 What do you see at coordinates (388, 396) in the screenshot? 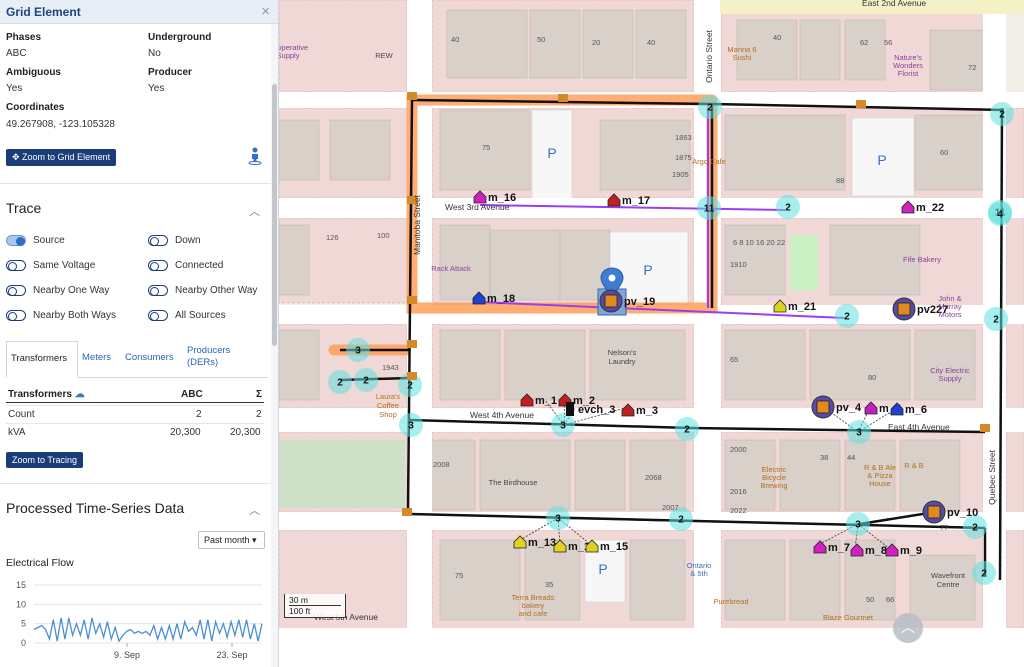
I see `svg-text: Laura's` at bounding box center [388, 396].